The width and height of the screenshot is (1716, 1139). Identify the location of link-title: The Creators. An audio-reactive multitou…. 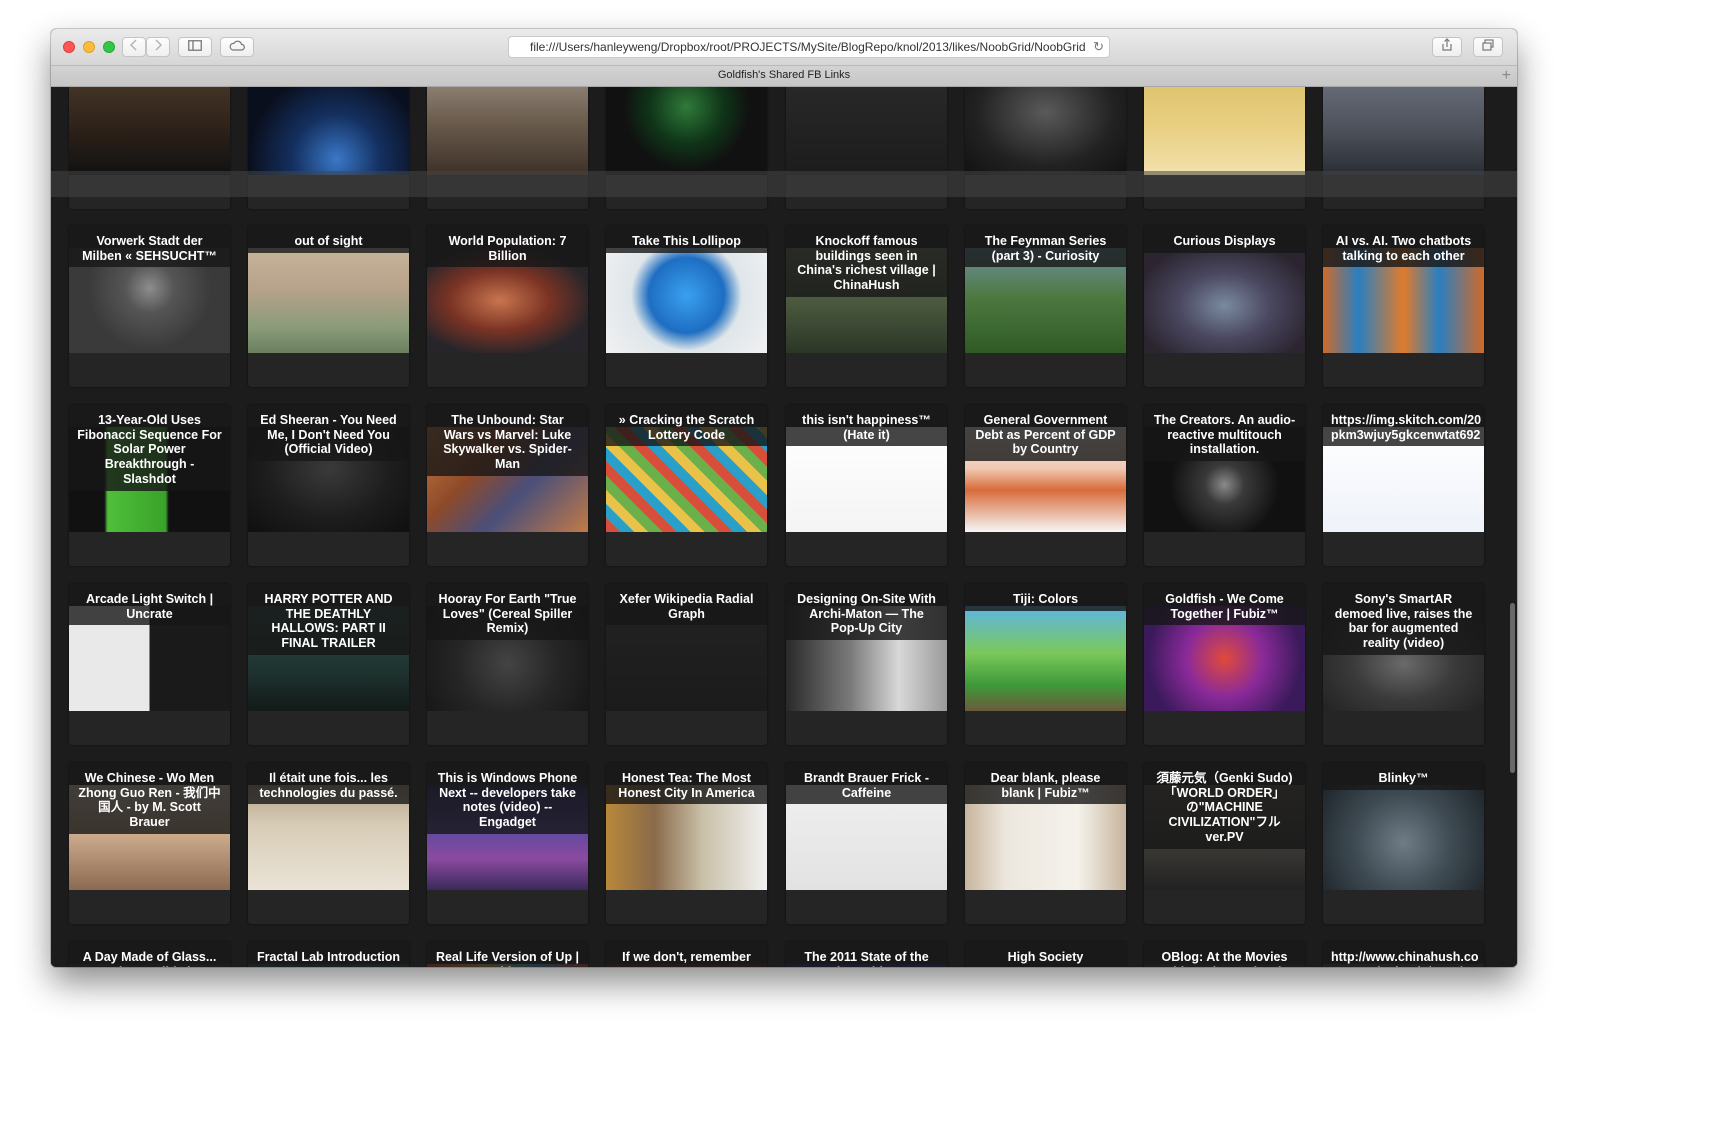
(1224, 433).